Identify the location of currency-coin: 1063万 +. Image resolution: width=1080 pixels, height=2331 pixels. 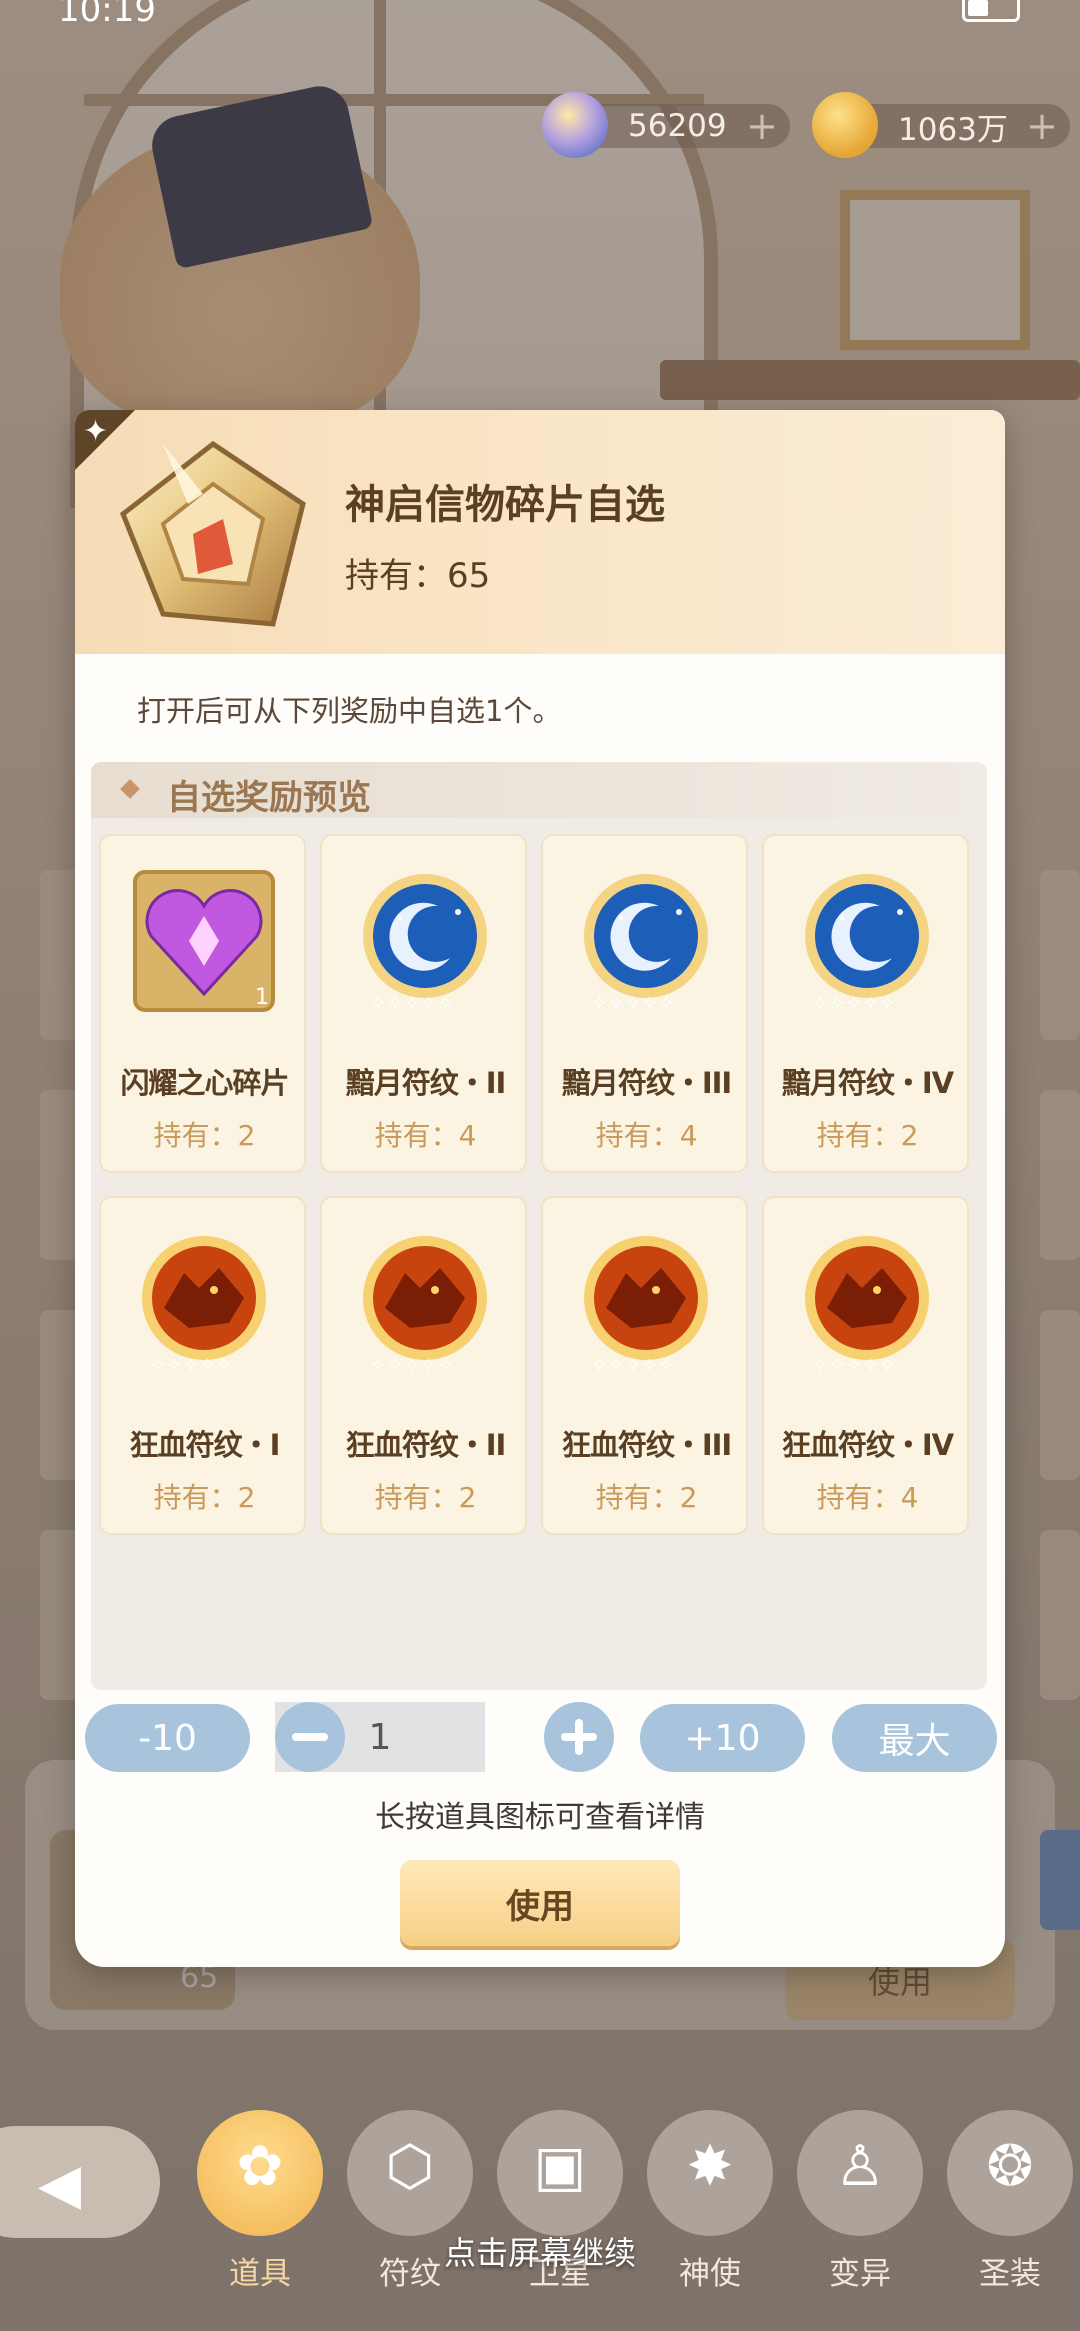
(941, 125).